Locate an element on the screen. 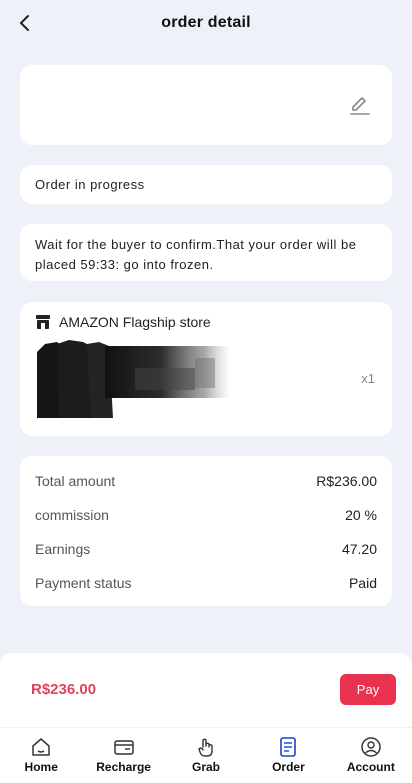 Image resolution: width=412 pixels, height=783 pixels. bottom-tab-bar: Home Recharge Grab Order Account is located at coordinates (206, 755).